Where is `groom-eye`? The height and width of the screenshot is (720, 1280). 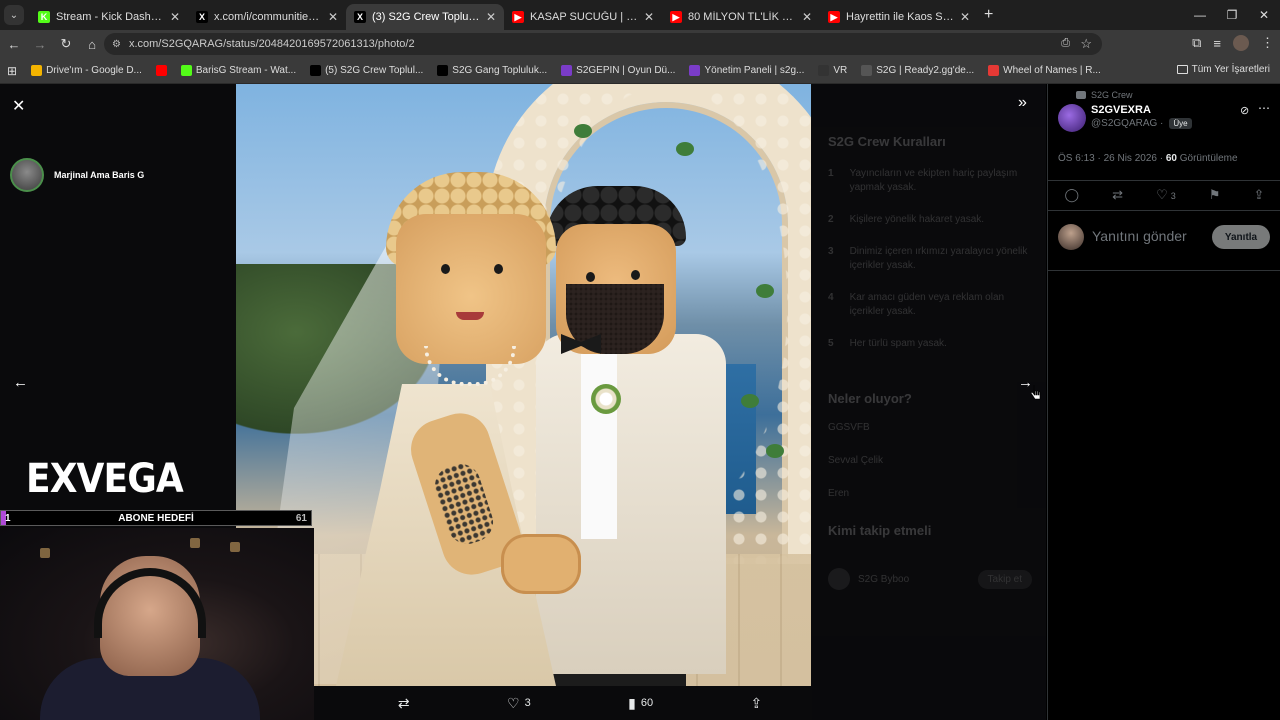
groom-eye is located at coordinates (590, 277).